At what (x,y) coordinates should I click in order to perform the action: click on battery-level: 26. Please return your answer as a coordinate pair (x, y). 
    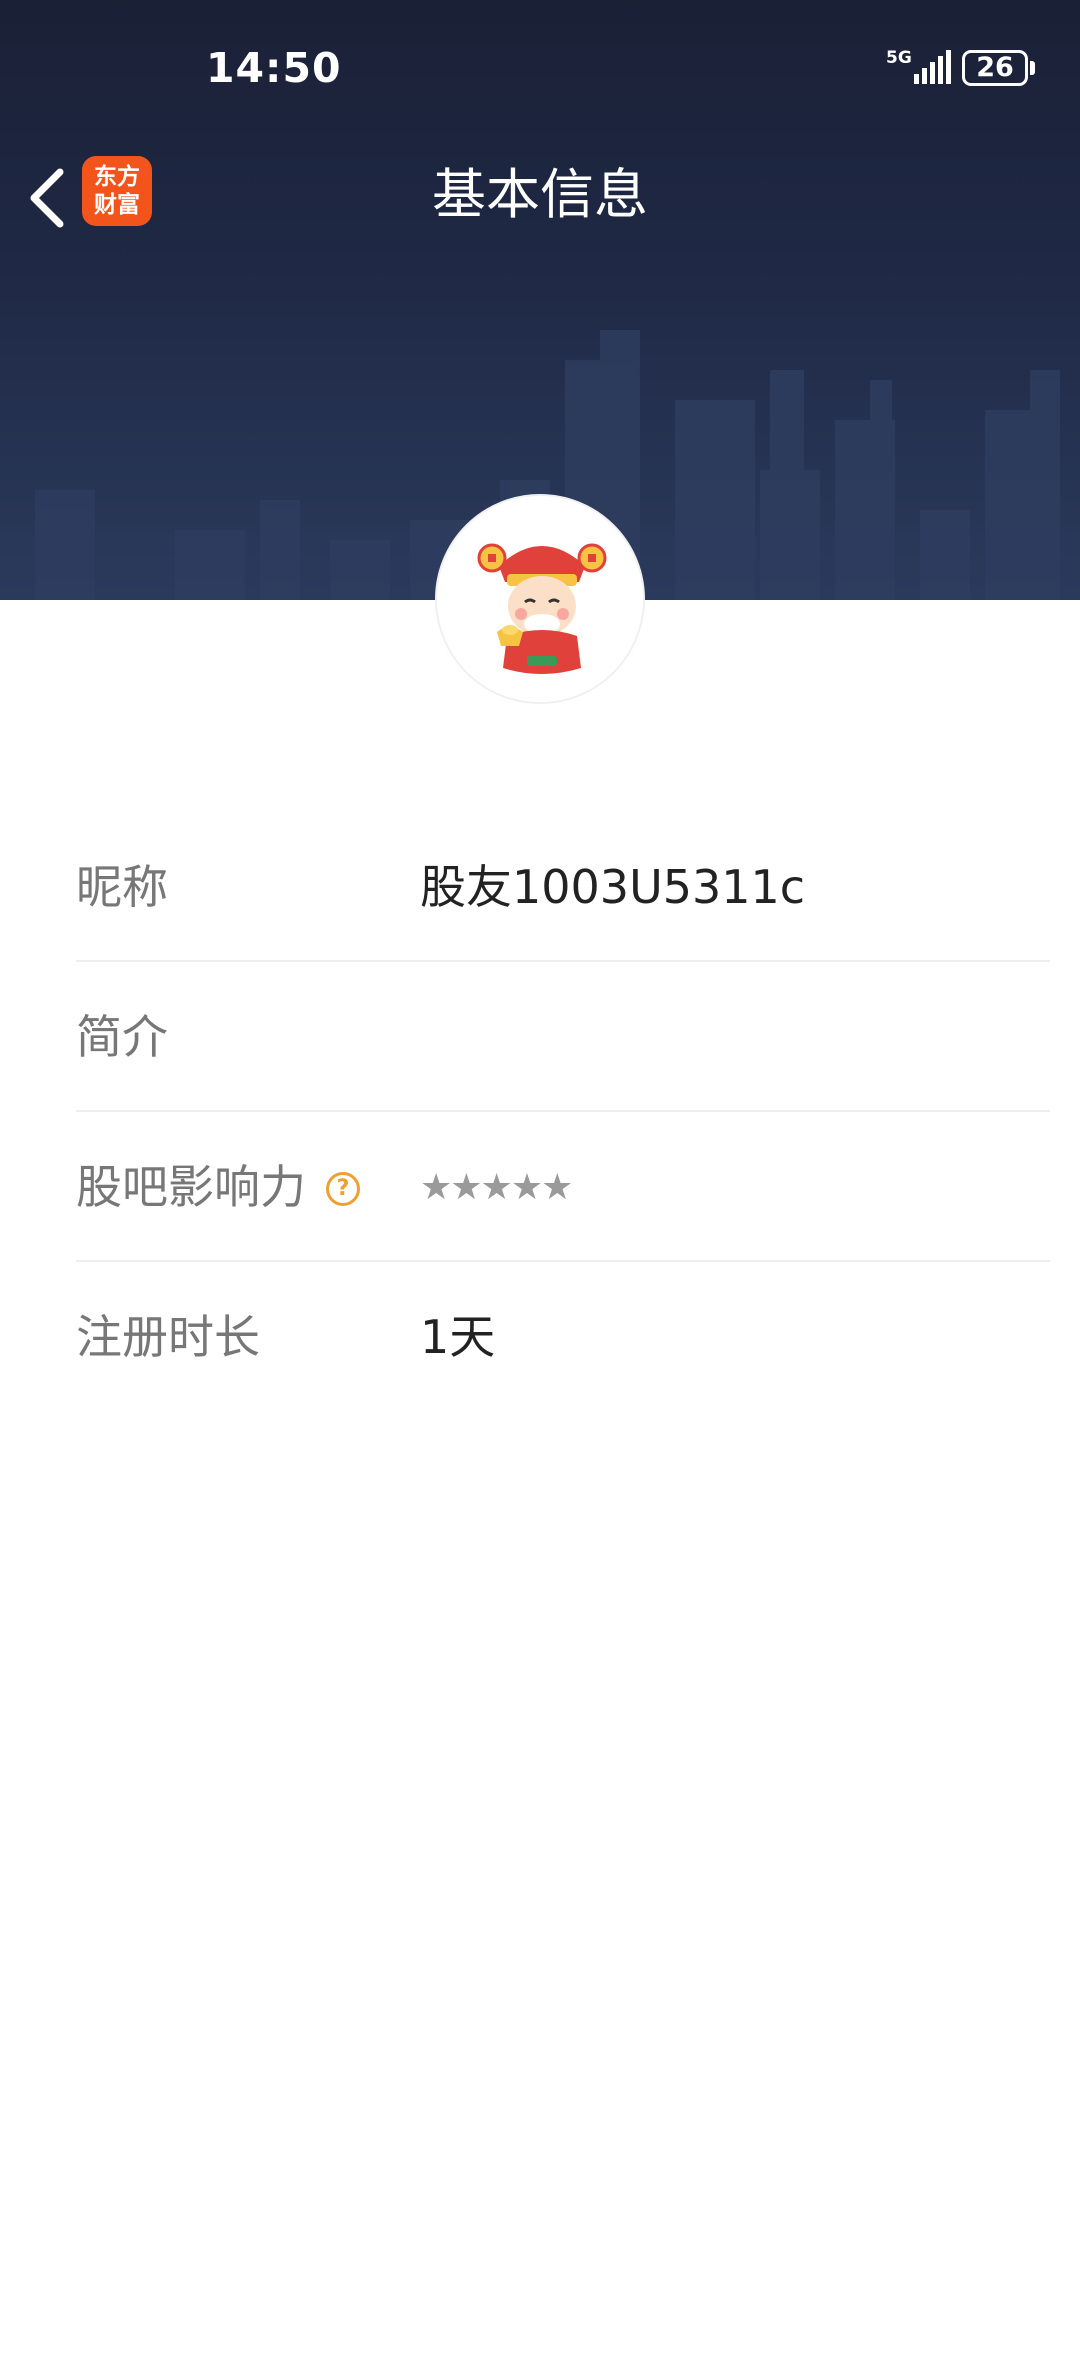
    Looking at the image, I should click on (995, 67).